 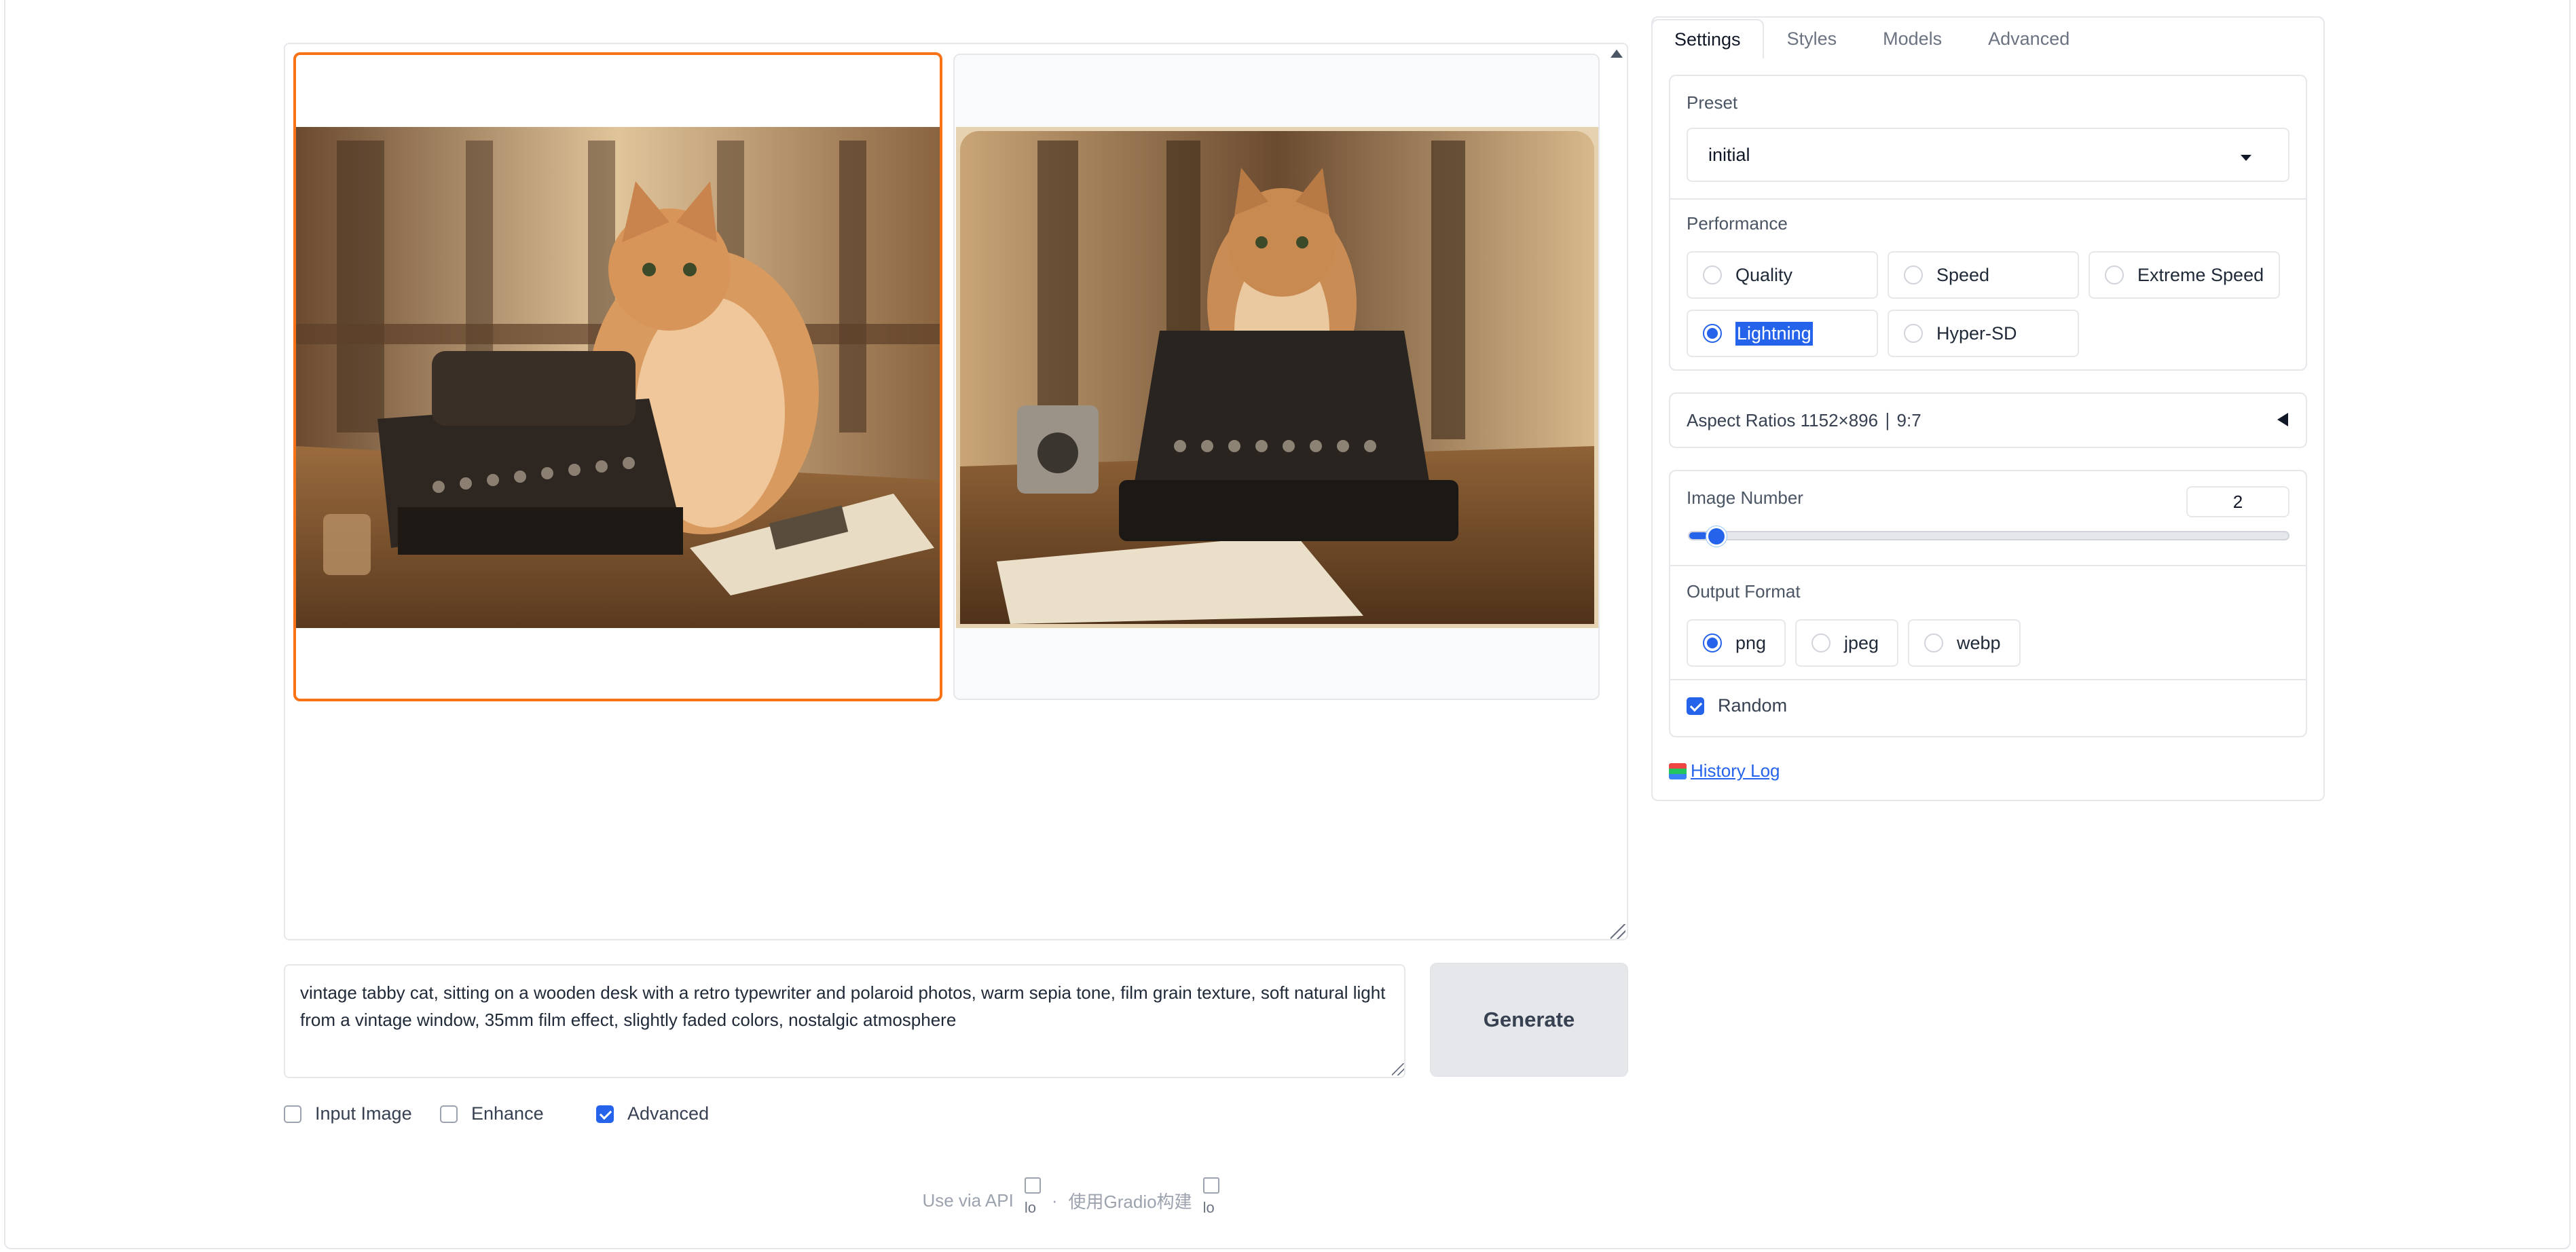 I want to click on output-format-label: Output Format, so click(x=1744, y=591).